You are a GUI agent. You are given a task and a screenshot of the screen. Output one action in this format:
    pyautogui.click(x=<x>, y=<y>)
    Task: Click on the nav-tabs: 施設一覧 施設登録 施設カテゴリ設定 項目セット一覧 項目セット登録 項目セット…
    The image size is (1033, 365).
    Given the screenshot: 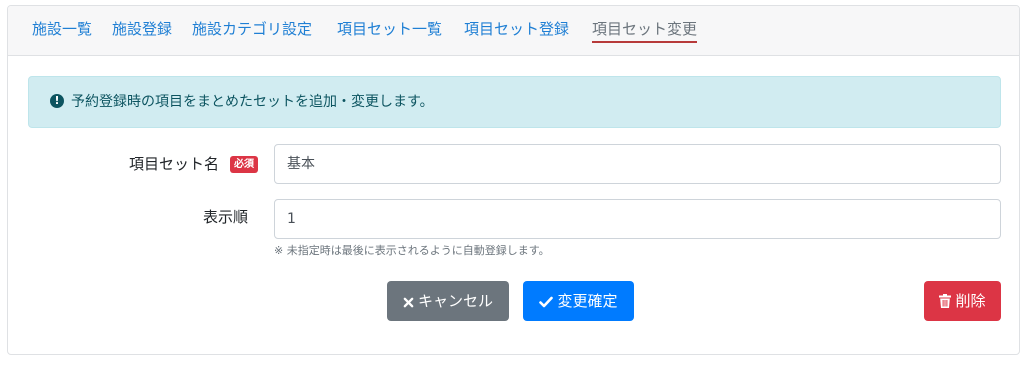 What is the action you would take?
    pyautogui.click(x=513, y=31)
    